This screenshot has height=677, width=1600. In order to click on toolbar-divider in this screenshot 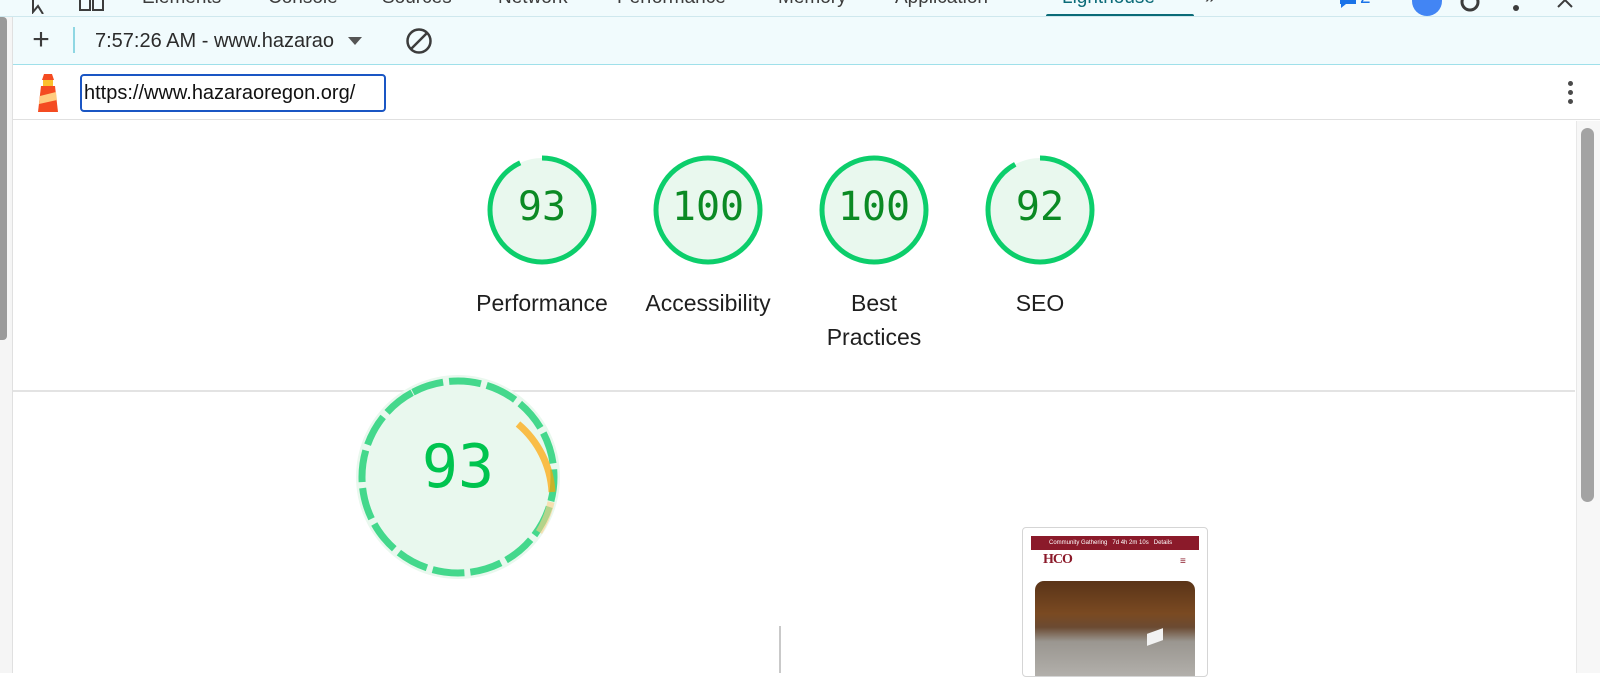, I will do `click(74, 40)`.